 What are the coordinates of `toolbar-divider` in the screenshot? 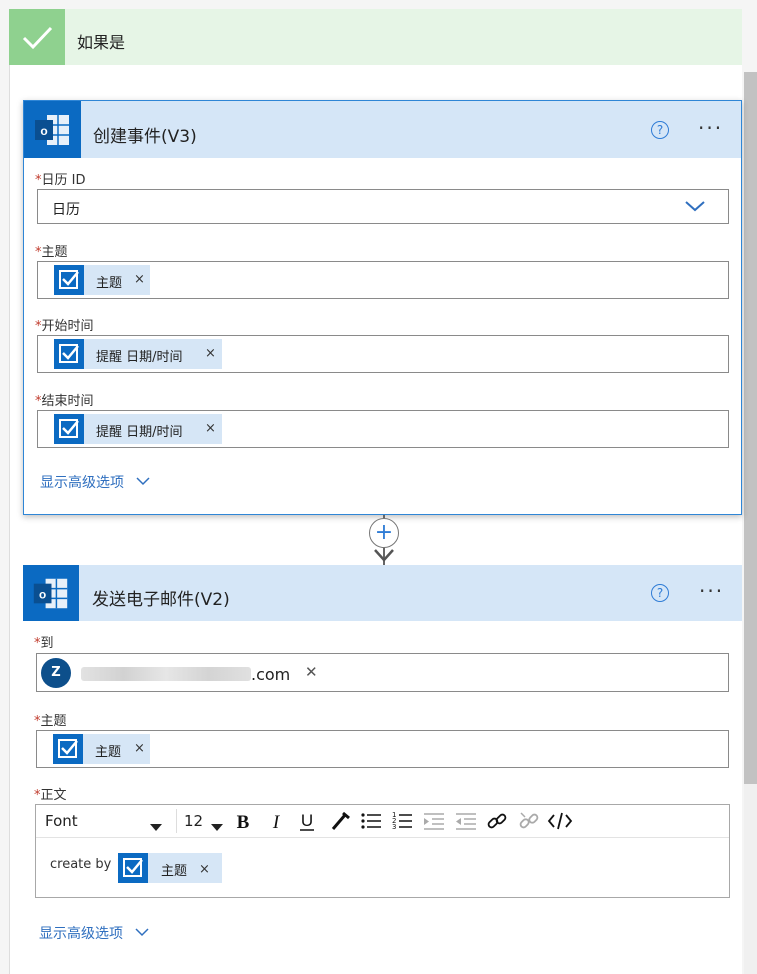 It's located at (176, 821).